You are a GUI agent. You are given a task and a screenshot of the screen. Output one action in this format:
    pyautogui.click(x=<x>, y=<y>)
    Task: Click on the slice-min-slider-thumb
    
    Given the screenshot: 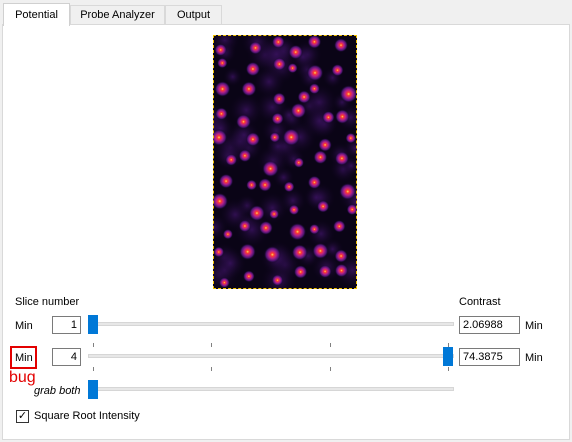 What is the action you would take?
    pyautogui.click(x=93, y=324)
    